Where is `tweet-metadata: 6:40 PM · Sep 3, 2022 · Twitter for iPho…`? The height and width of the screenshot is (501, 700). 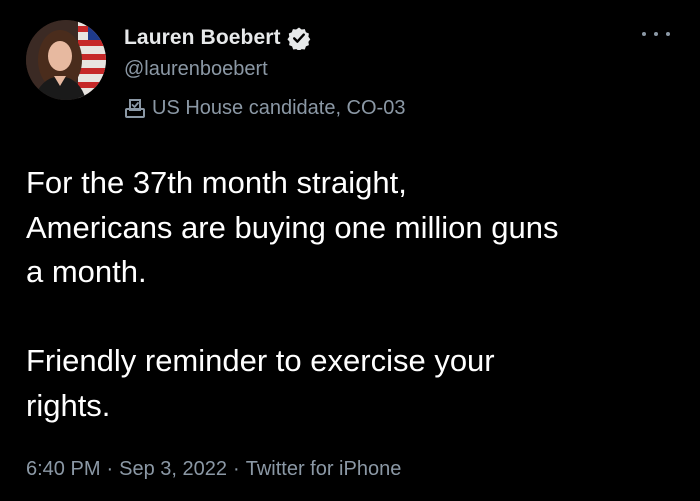 tweet-metadata: 6:40 PM · Sep 3, 2022 · Twitter for iPho… is located at coordinates (213, 469).